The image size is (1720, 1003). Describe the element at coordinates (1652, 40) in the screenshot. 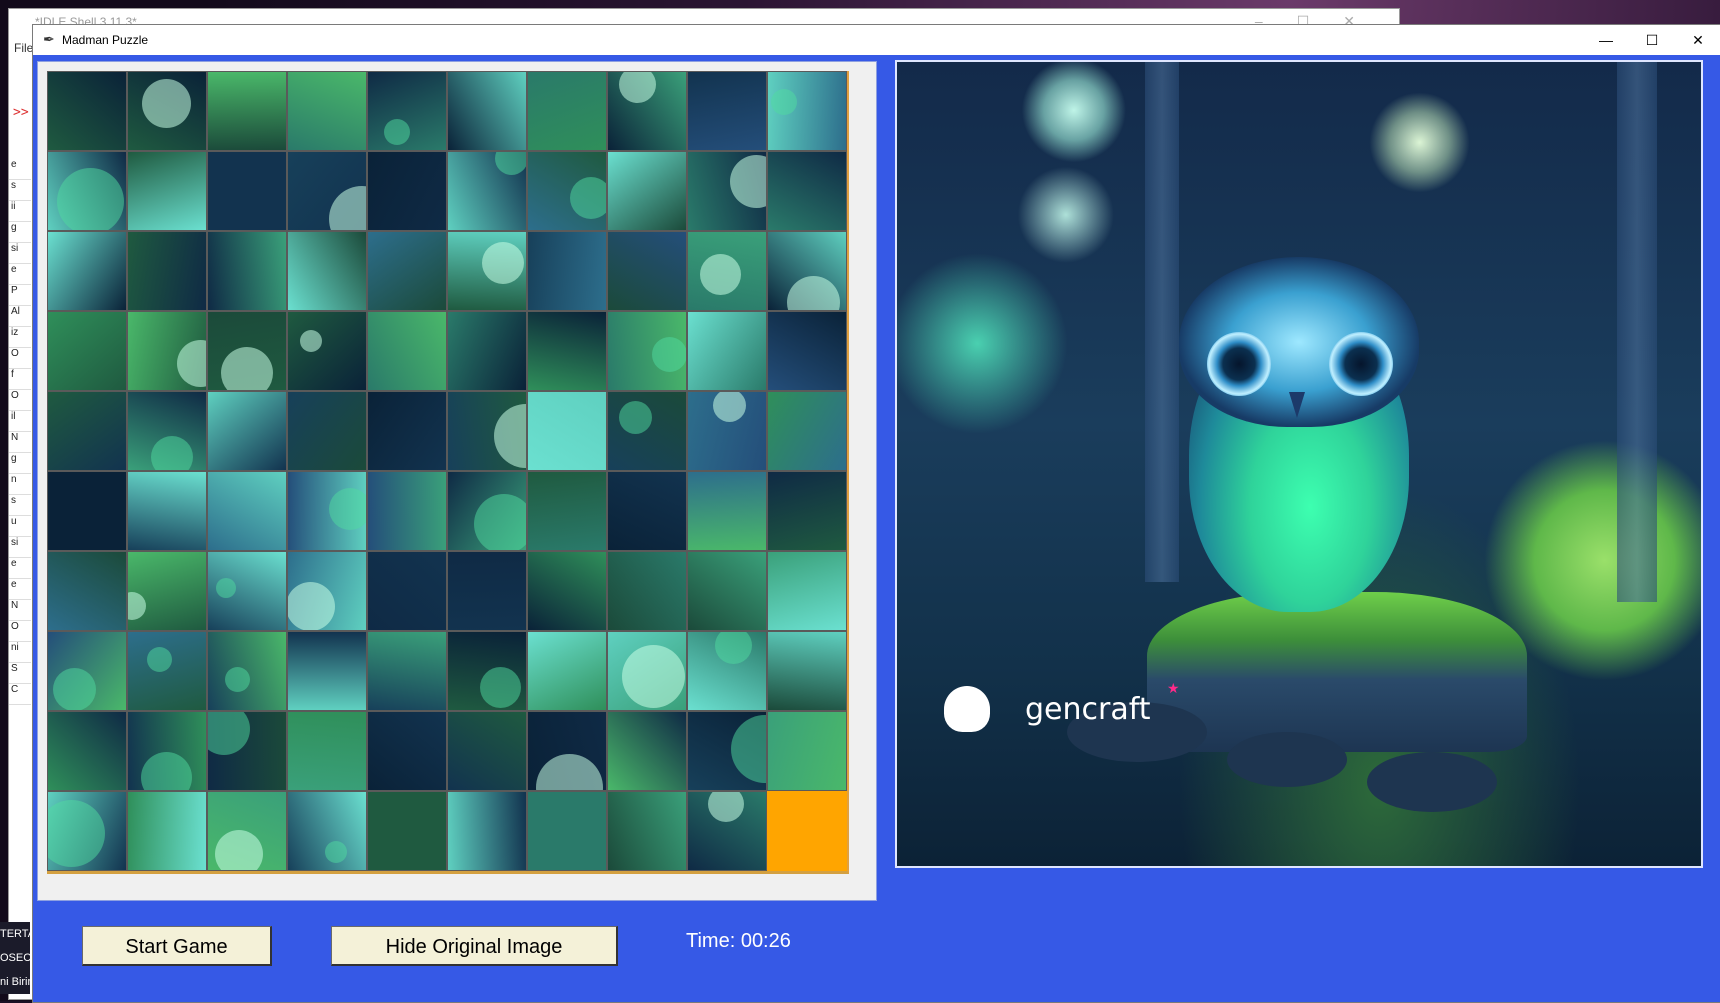

I see `maximize-button: ☐` at that location.